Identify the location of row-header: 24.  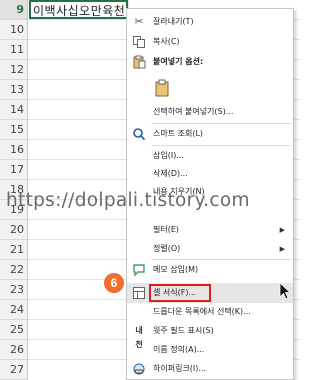
(14, 310).